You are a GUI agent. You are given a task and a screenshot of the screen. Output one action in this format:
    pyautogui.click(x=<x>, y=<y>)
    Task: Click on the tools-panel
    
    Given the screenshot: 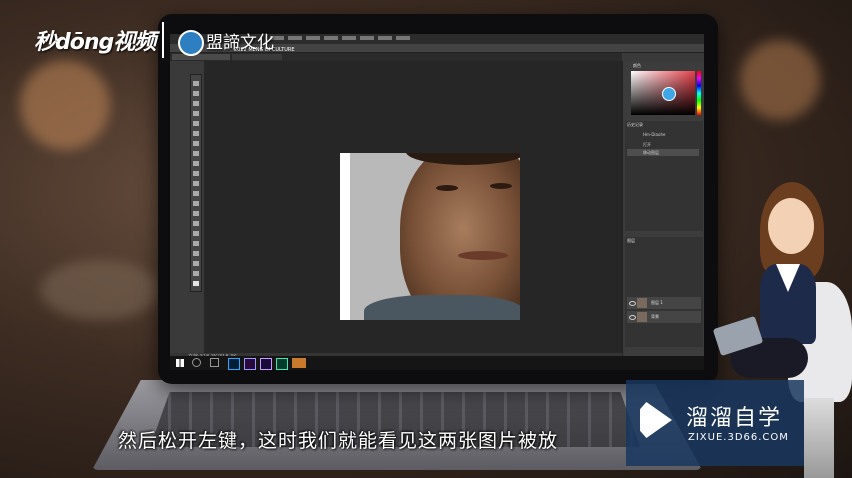 What is the action you would take?
    pyautogui.click(x=196, y=183)
    